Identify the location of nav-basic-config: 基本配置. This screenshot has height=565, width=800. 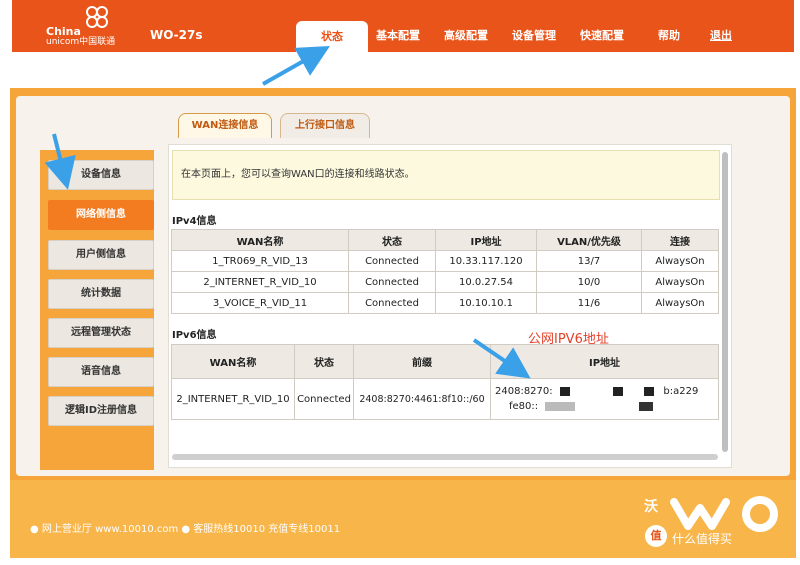
(398, 35).